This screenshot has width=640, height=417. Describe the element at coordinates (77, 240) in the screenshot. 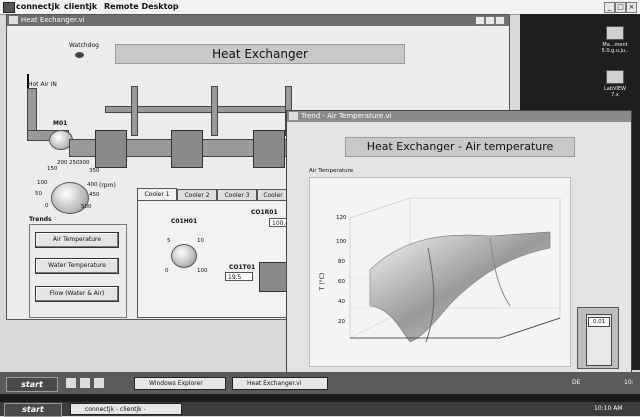

I see `air-temperature-button: Air Temperature` at that location.